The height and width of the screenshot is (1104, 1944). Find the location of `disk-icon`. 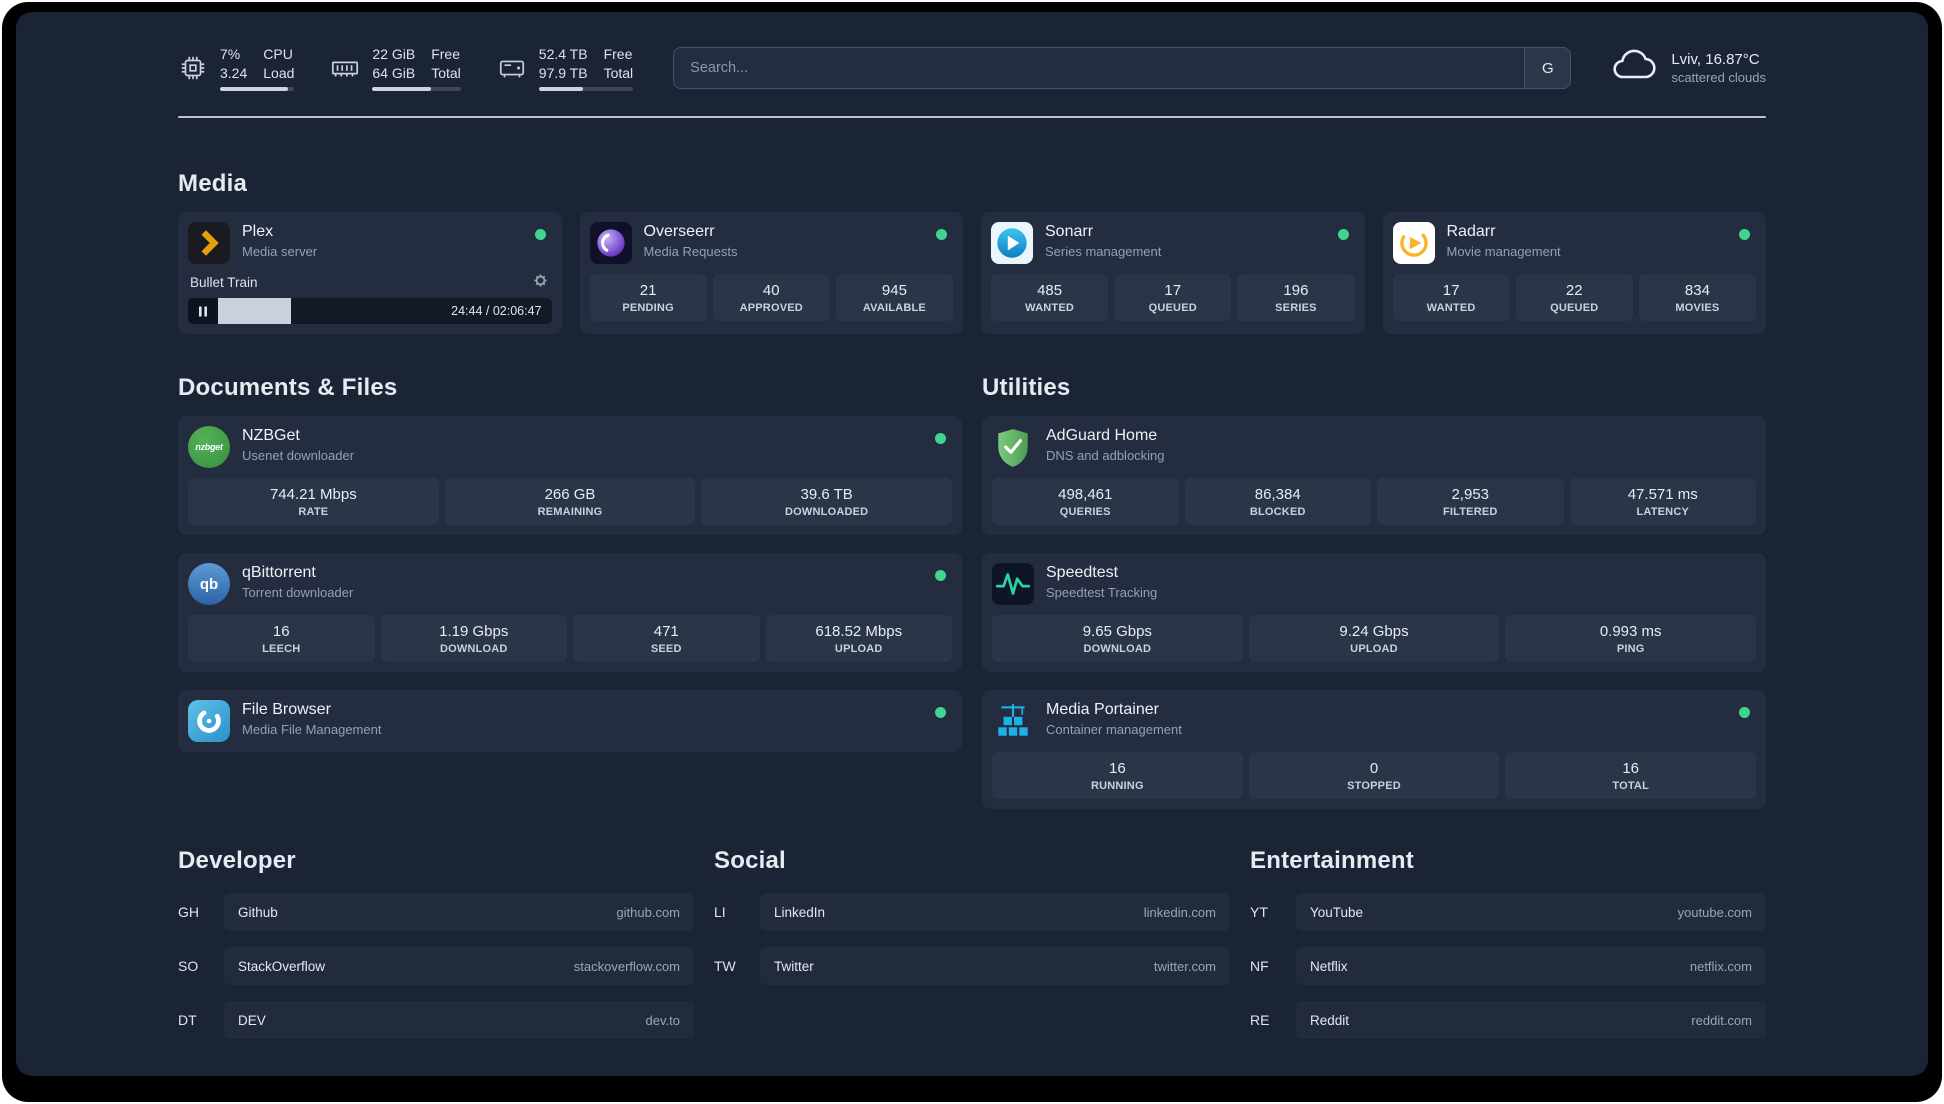

disk-icon is located at coordinates (512, 68).